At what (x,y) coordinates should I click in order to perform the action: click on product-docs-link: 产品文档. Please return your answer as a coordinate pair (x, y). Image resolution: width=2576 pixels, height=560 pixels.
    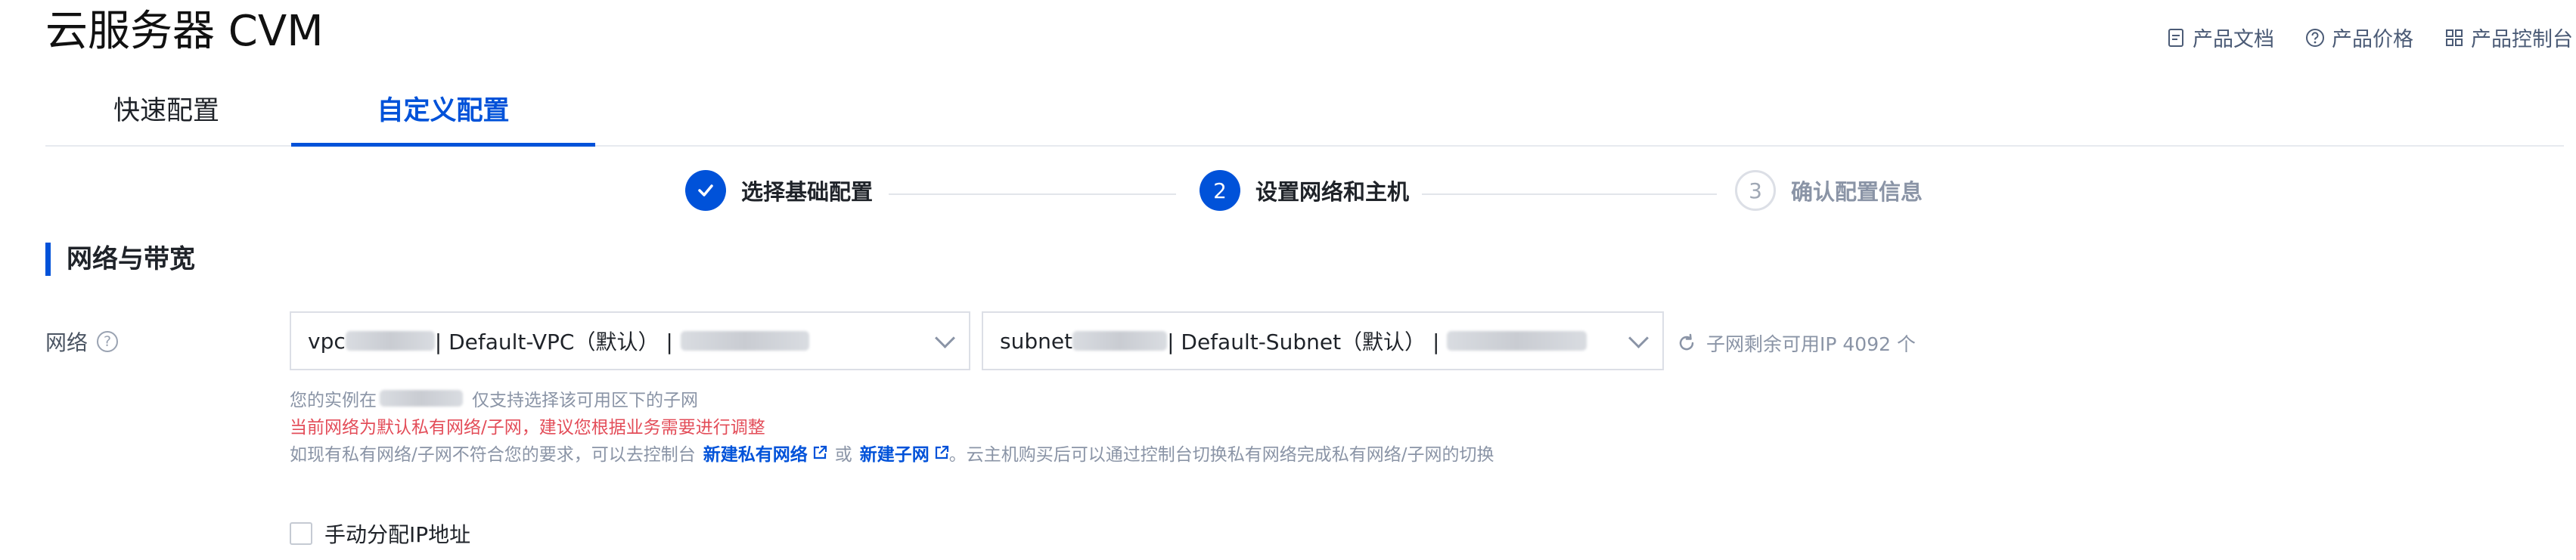
    Looking at the image, I should click on (2219, 37).